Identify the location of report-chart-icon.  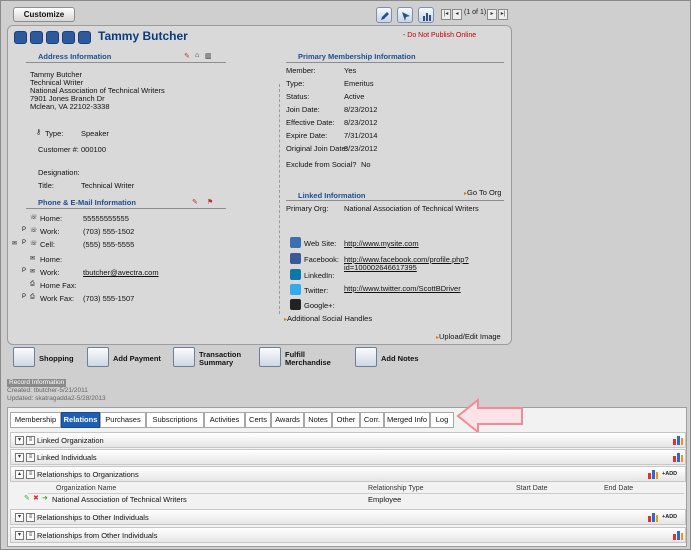
(426, 15).